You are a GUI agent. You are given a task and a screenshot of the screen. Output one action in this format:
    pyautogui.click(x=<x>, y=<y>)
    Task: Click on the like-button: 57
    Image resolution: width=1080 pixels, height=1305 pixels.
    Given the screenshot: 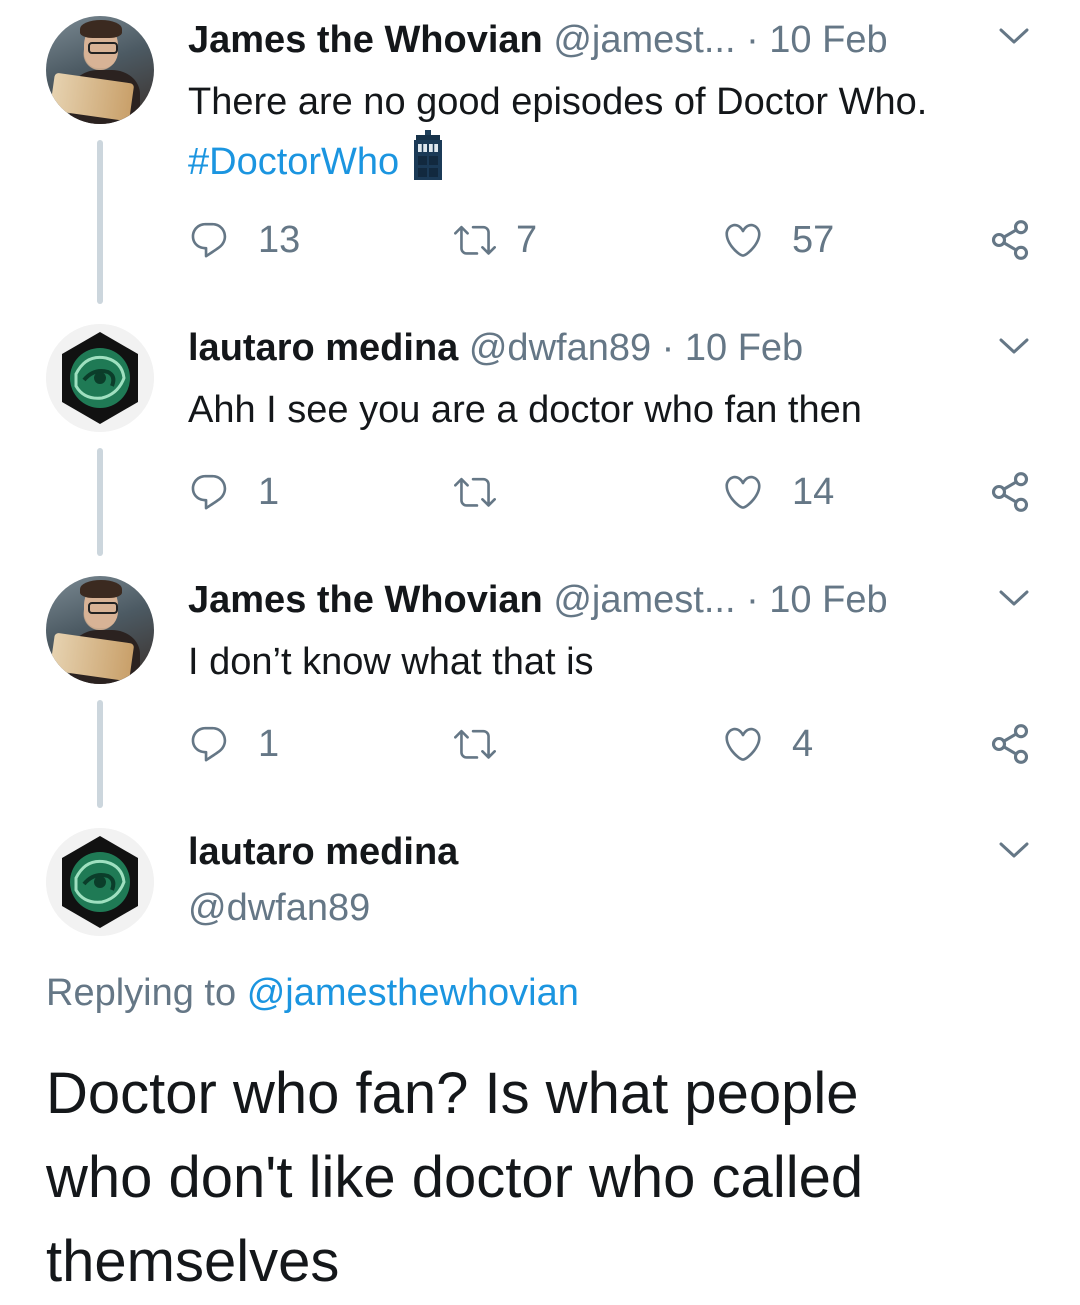 What is the action you would take?
    pyautogui.click(x=778, y=240)
    